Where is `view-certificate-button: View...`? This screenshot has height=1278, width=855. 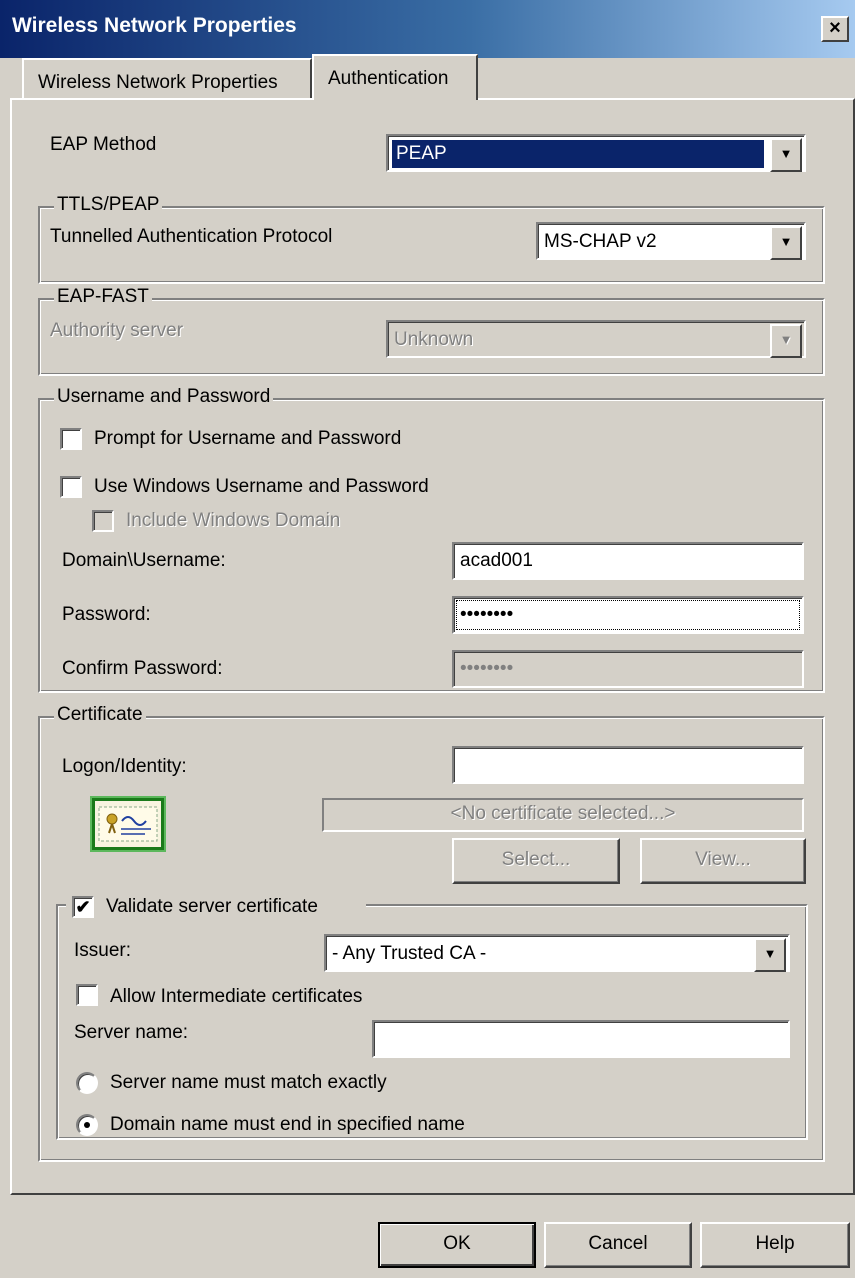
view-certificate-button: View... is located at coordinates (723, 861).